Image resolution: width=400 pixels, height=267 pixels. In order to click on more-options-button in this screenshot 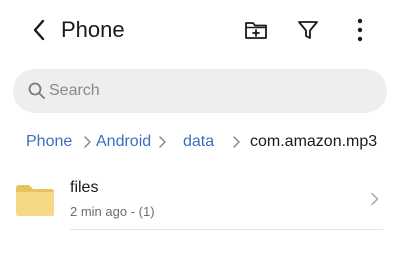, I will do `click(360, 30)`.